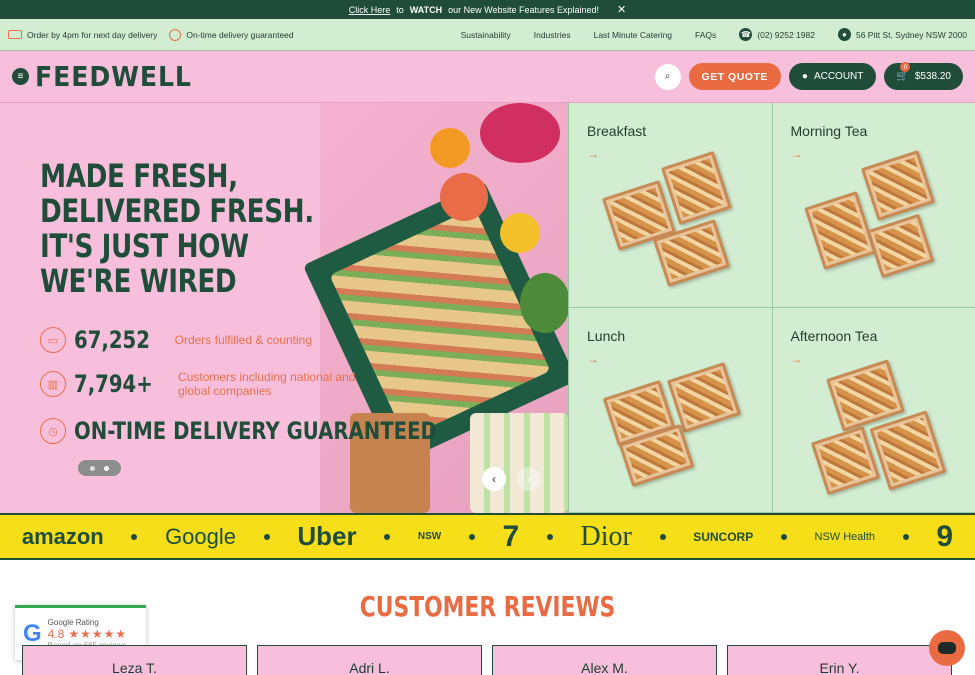 This screenshot has width=975, height=675. Describe the element at coordinates (834, 336) in the screenshot. I see `category-title: Afternoon Tea` at that location.